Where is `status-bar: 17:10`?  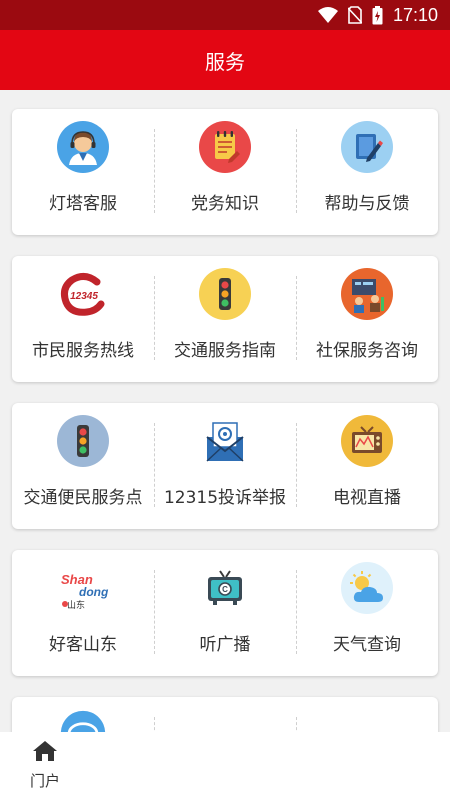 status-bar: 17:10 is located at coordinates (225, 15).